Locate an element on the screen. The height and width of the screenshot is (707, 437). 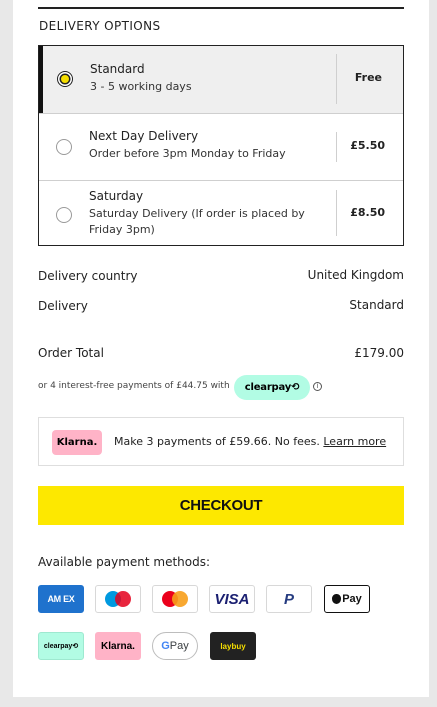
option-name: Saturday is located at coordinates (116, 196).